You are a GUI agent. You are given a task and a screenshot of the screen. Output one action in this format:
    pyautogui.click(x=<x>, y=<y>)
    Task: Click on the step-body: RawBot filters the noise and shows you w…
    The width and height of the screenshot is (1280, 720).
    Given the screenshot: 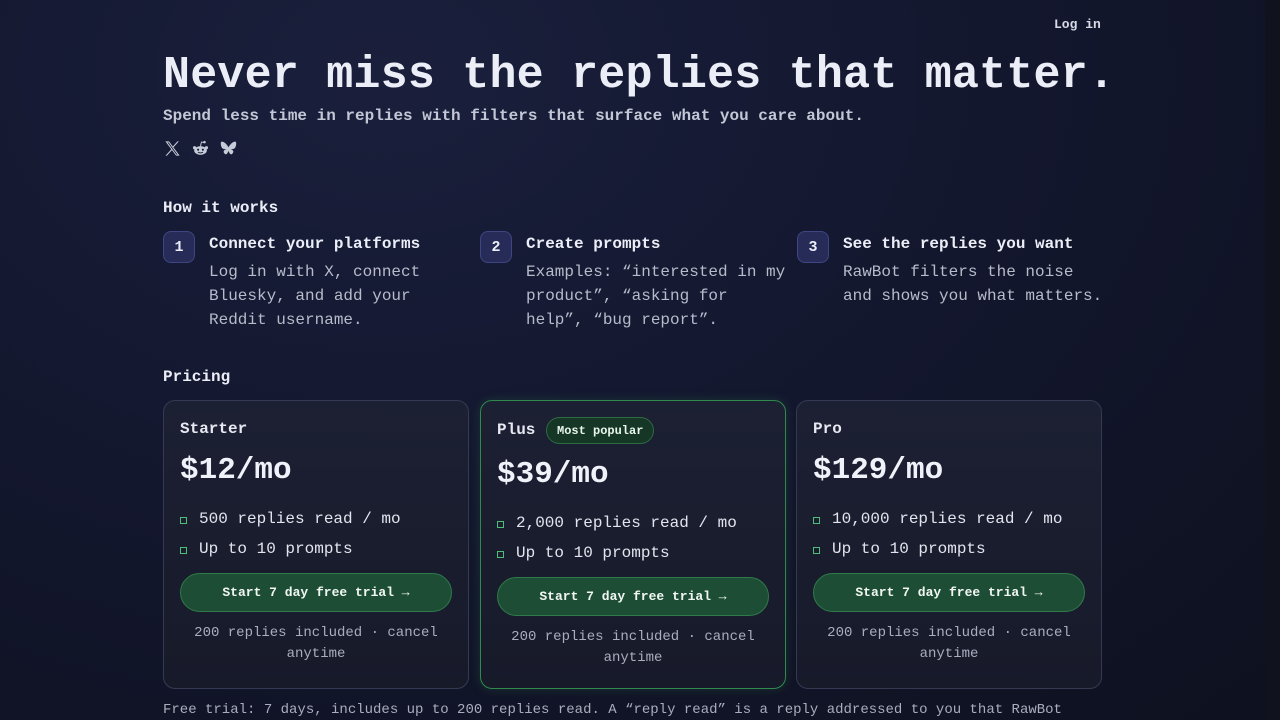 What is the action you would take?
    pyautogui.click(x=973, y=284)
    